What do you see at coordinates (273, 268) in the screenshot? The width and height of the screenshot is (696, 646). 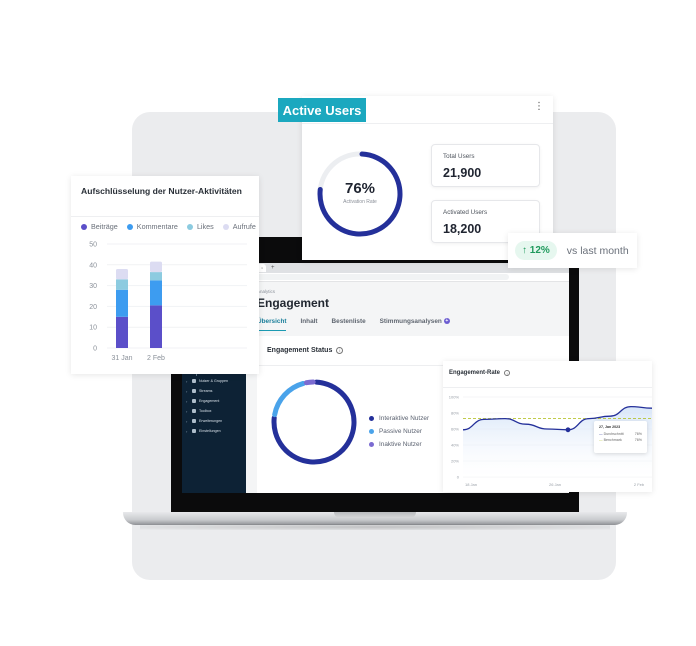 I see `new-tab-button: +` at bounding box center [273, 268].